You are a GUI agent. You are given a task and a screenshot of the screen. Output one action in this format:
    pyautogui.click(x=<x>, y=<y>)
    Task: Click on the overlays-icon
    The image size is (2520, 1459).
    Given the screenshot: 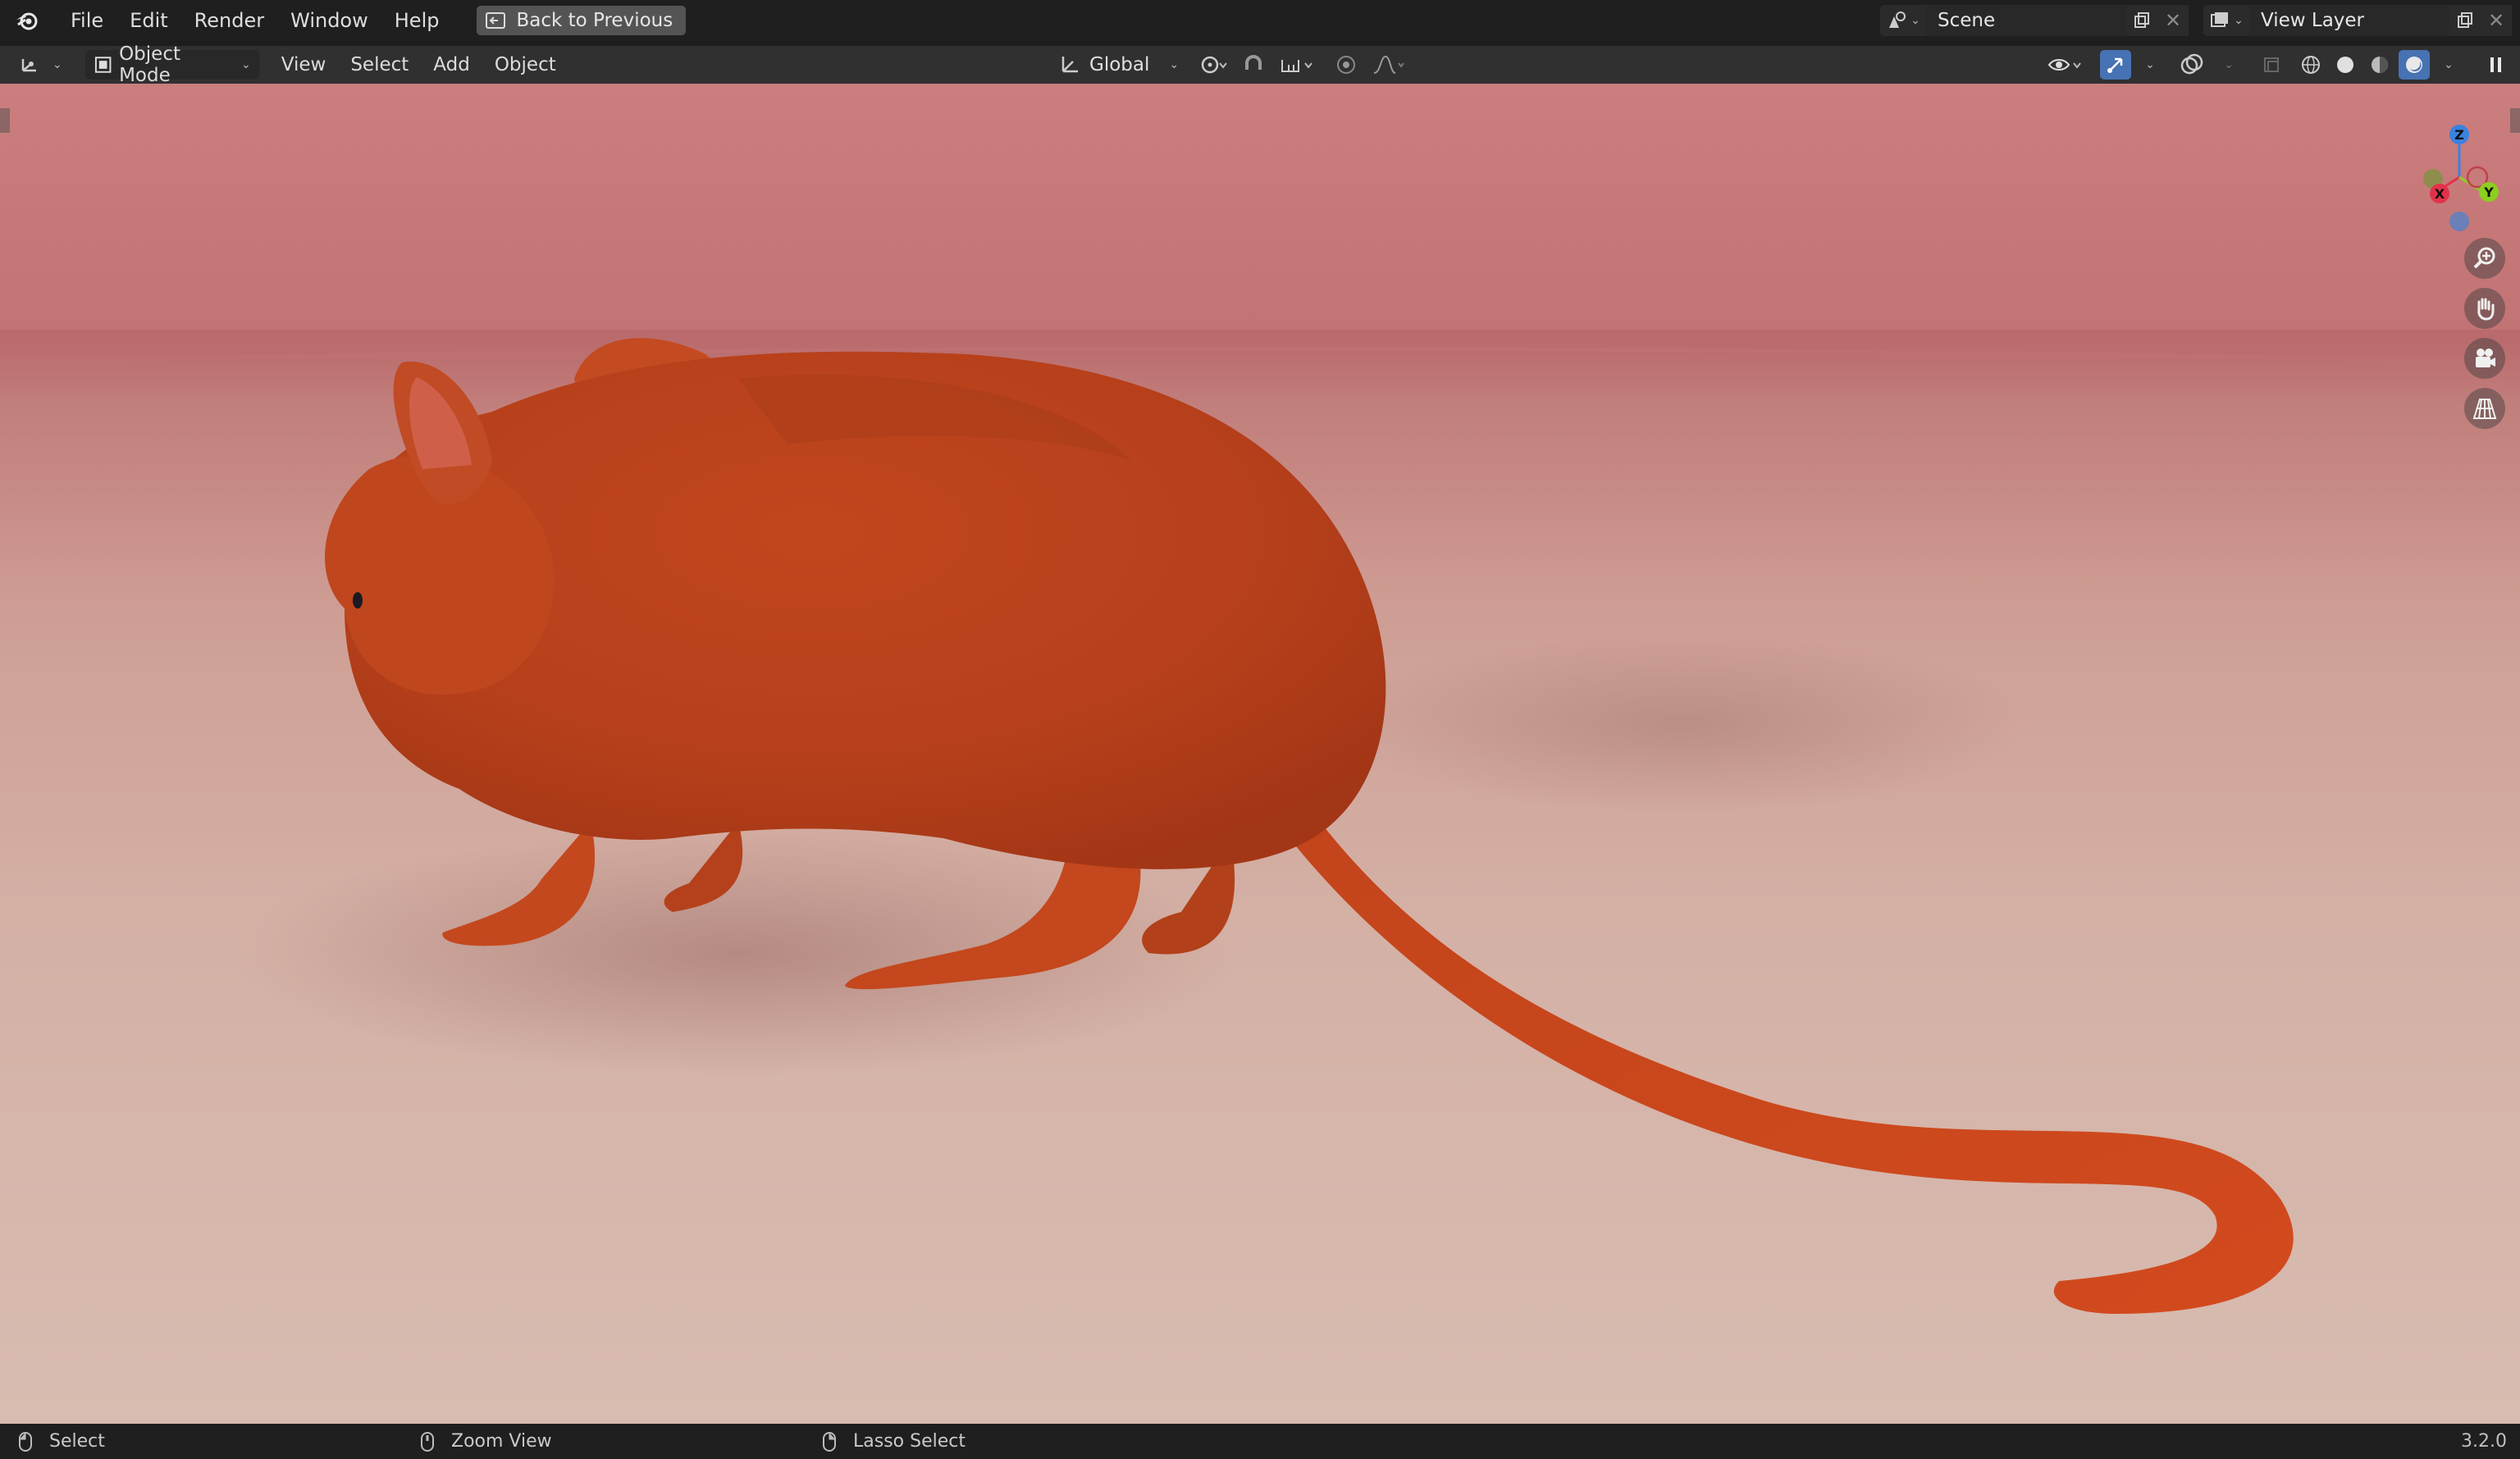 What is the action you would take?
    pyautogui.click(x=2192, y=64)
    